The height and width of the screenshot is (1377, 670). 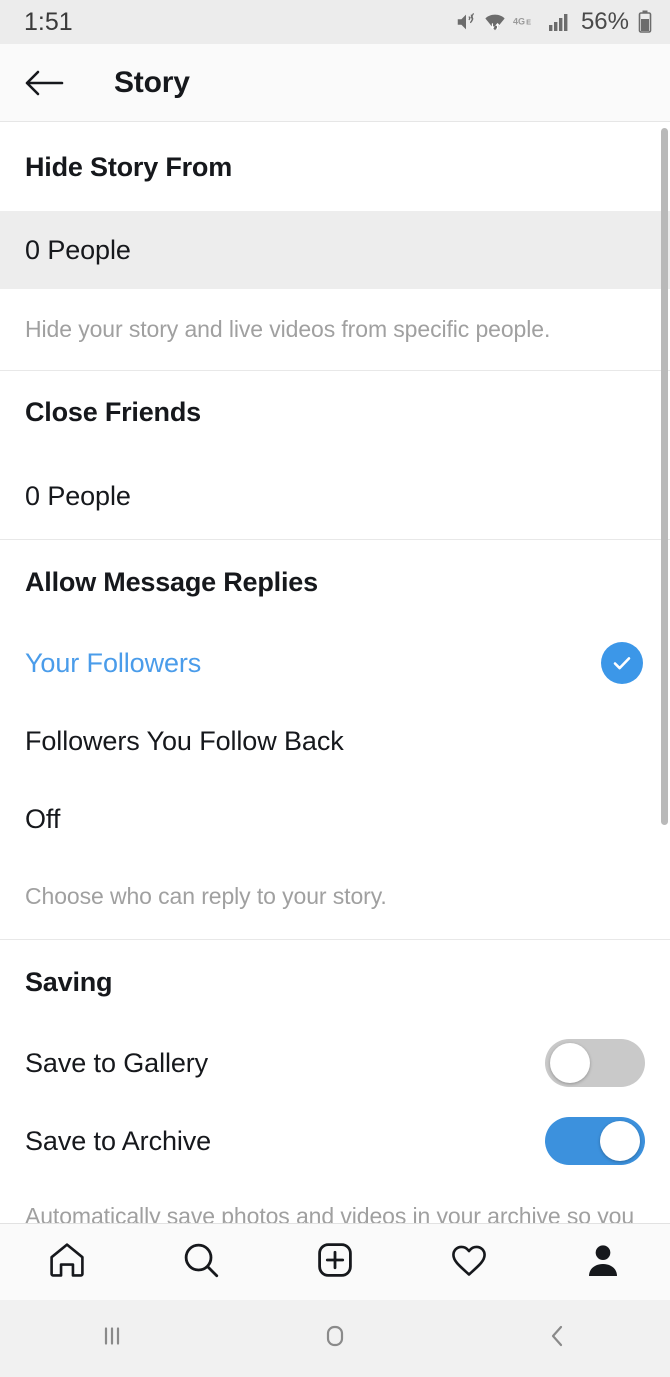 I want to click on home-button-icon, so click(x=335, y=1338).